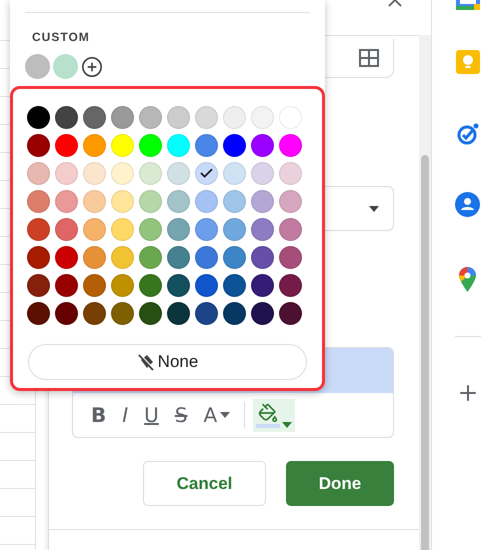 Image resolution: width=503 pixels, height=550 pixels. What do you see at coordinates (467, 204) in the screenshot?
I see `person-icon` at bounding box center [467, 204].